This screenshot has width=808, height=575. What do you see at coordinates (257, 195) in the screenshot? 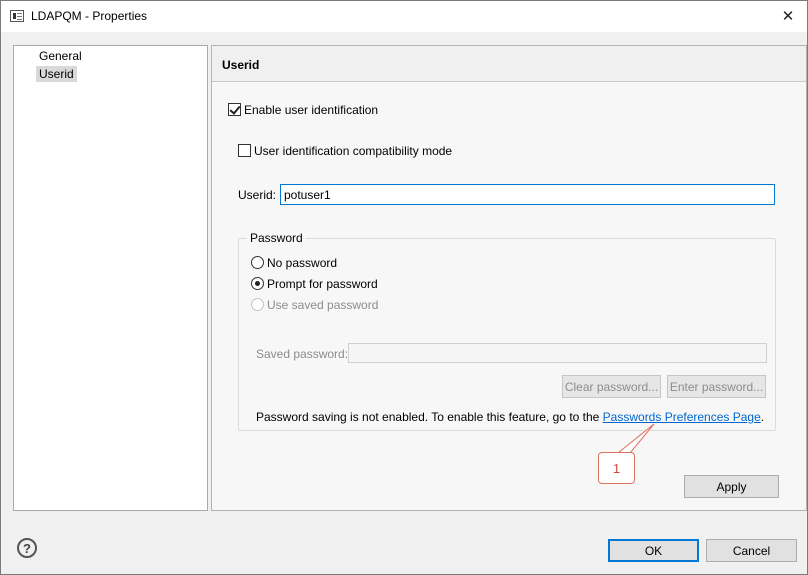
I see `userid-label: Userid:` at bounding box center [257, 195].